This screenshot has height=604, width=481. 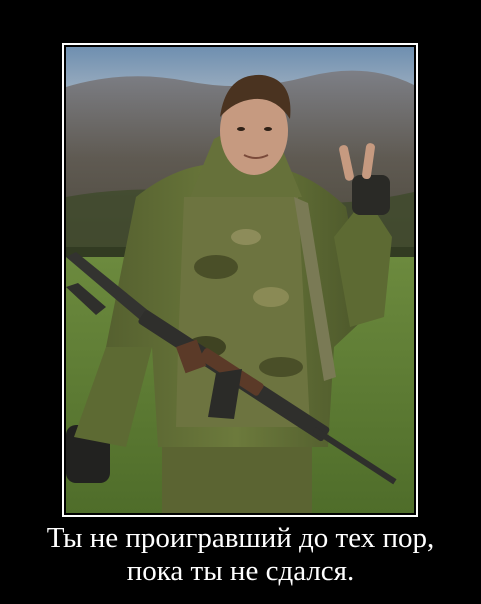 I want to click on caption-line-2: пока ты не сдался., so click(x=240, y=571).